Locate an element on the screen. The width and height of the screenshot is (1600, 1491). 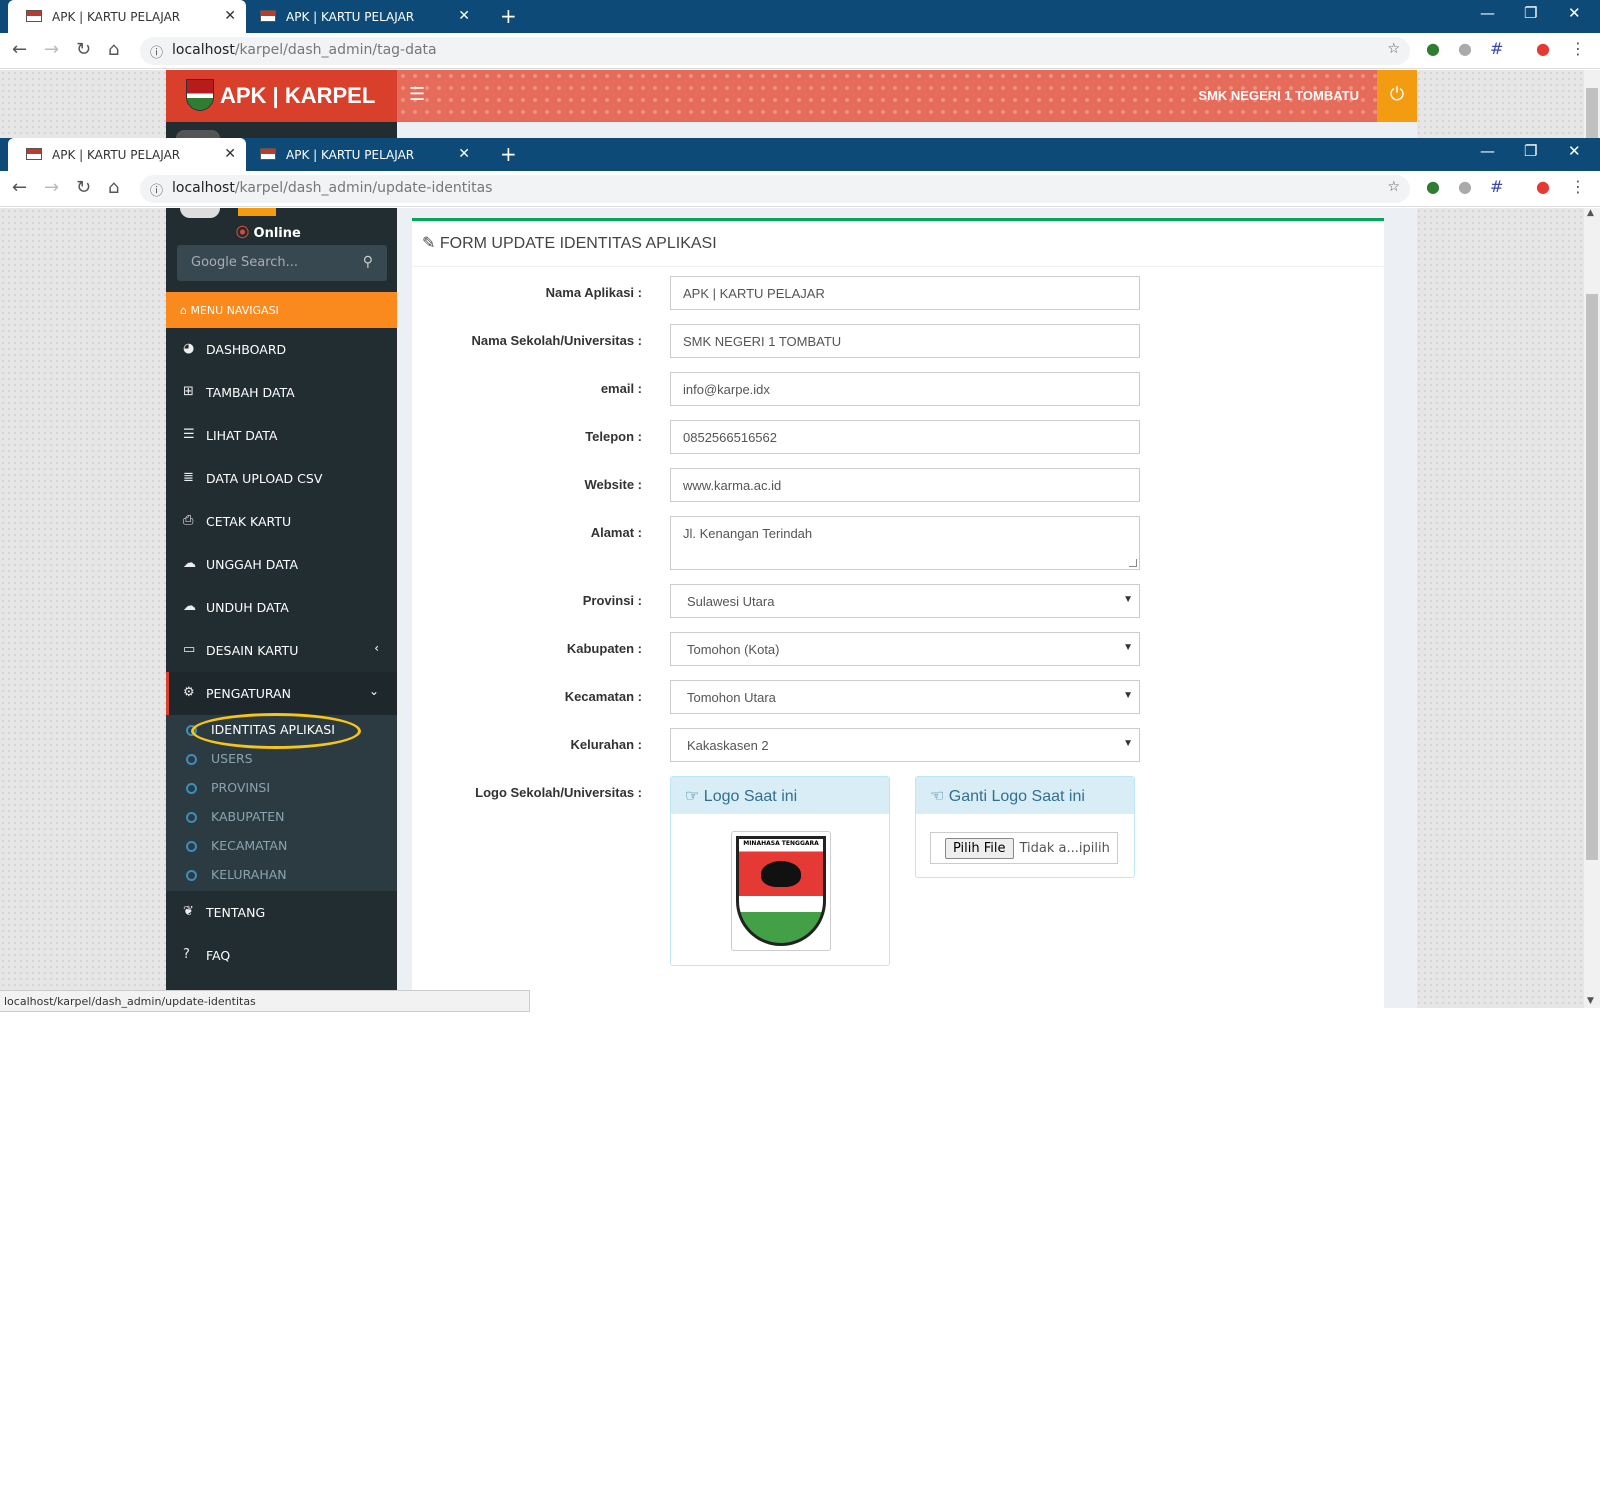
alamat-textarea: Jl. Kenangan Terindah is located at coordinates (905, 543).